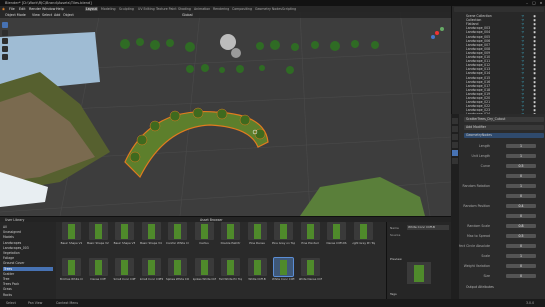  Describe the element at coordinates (11, 253) in the screenshot. I see `catalog-item: Vegetation` at that location.